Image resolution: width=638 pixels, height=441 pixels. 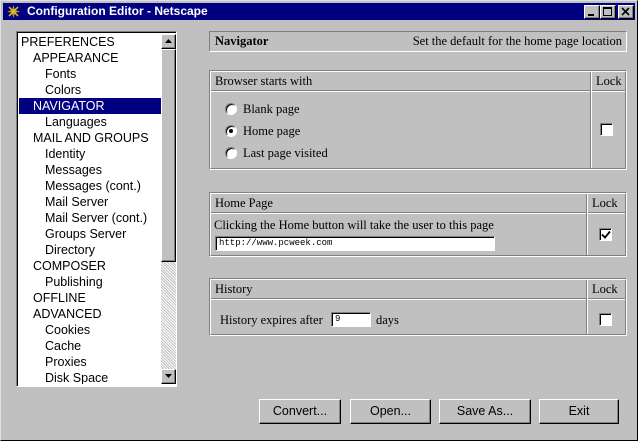 What do you see at coordinates (271, 320) in the screenshot?
I see `history-label-before: History expires after` at bounding box center [271, 320].